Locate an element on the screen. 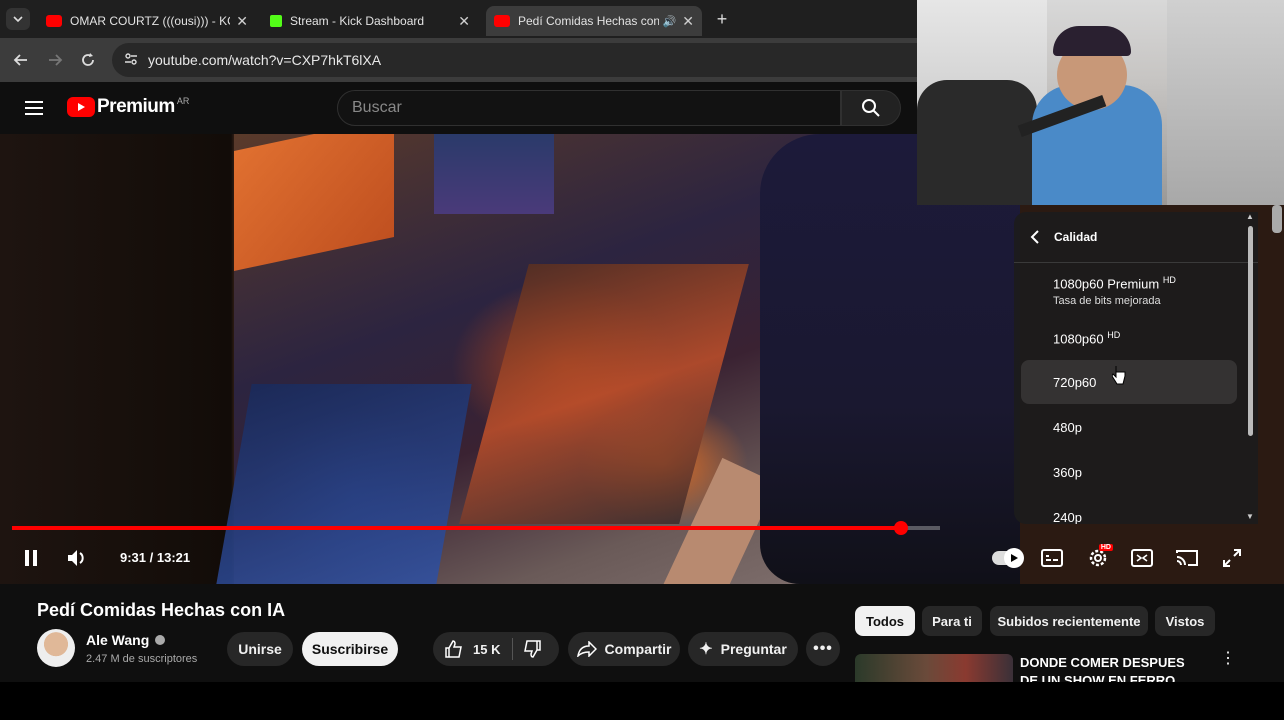 This screenshot has height=720, width=1284. progress-scrubber is located at coordinates (901, 528).